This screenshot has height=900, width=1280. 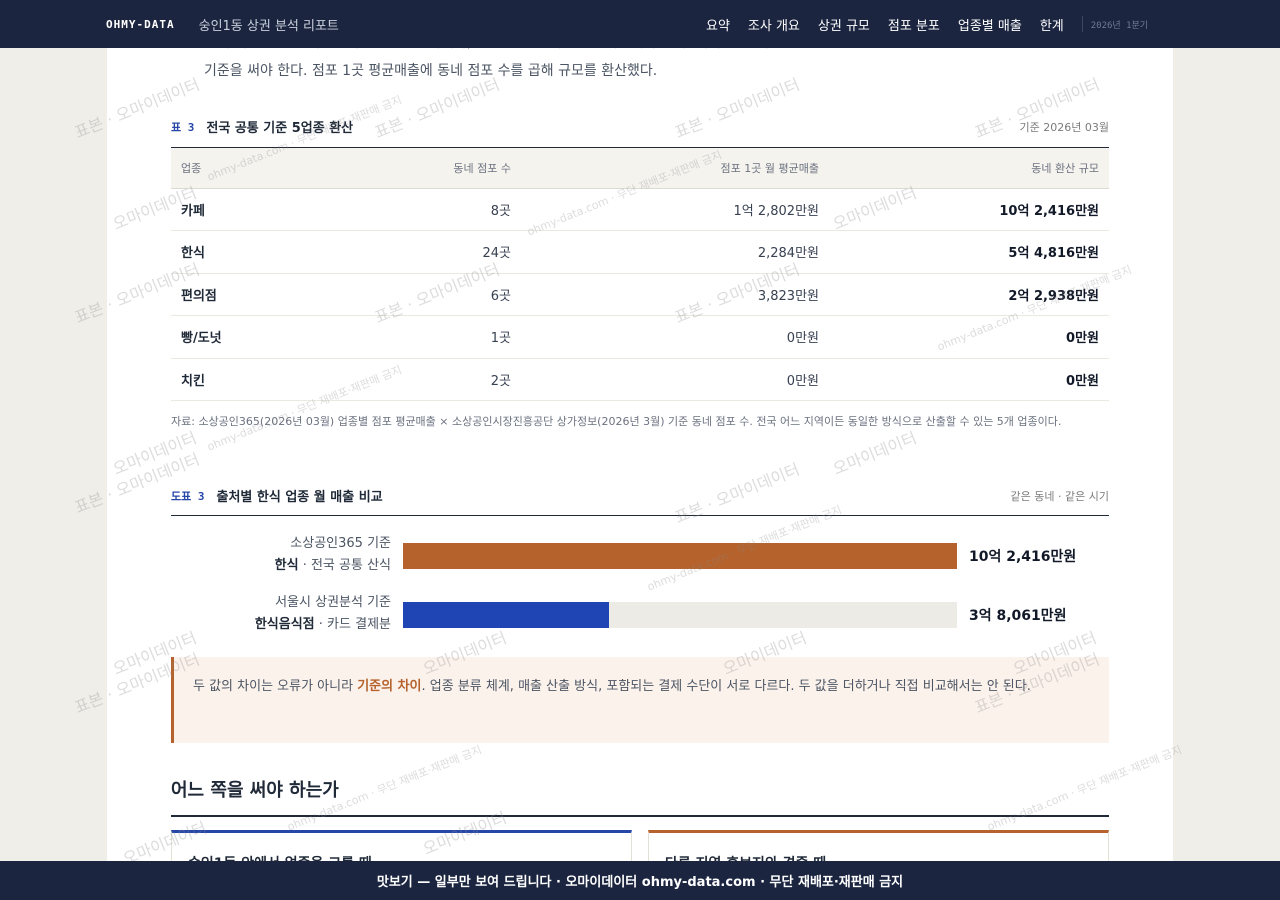 I want to click on brand-logo: OHMY-DATA, so click(x=140, y=24).